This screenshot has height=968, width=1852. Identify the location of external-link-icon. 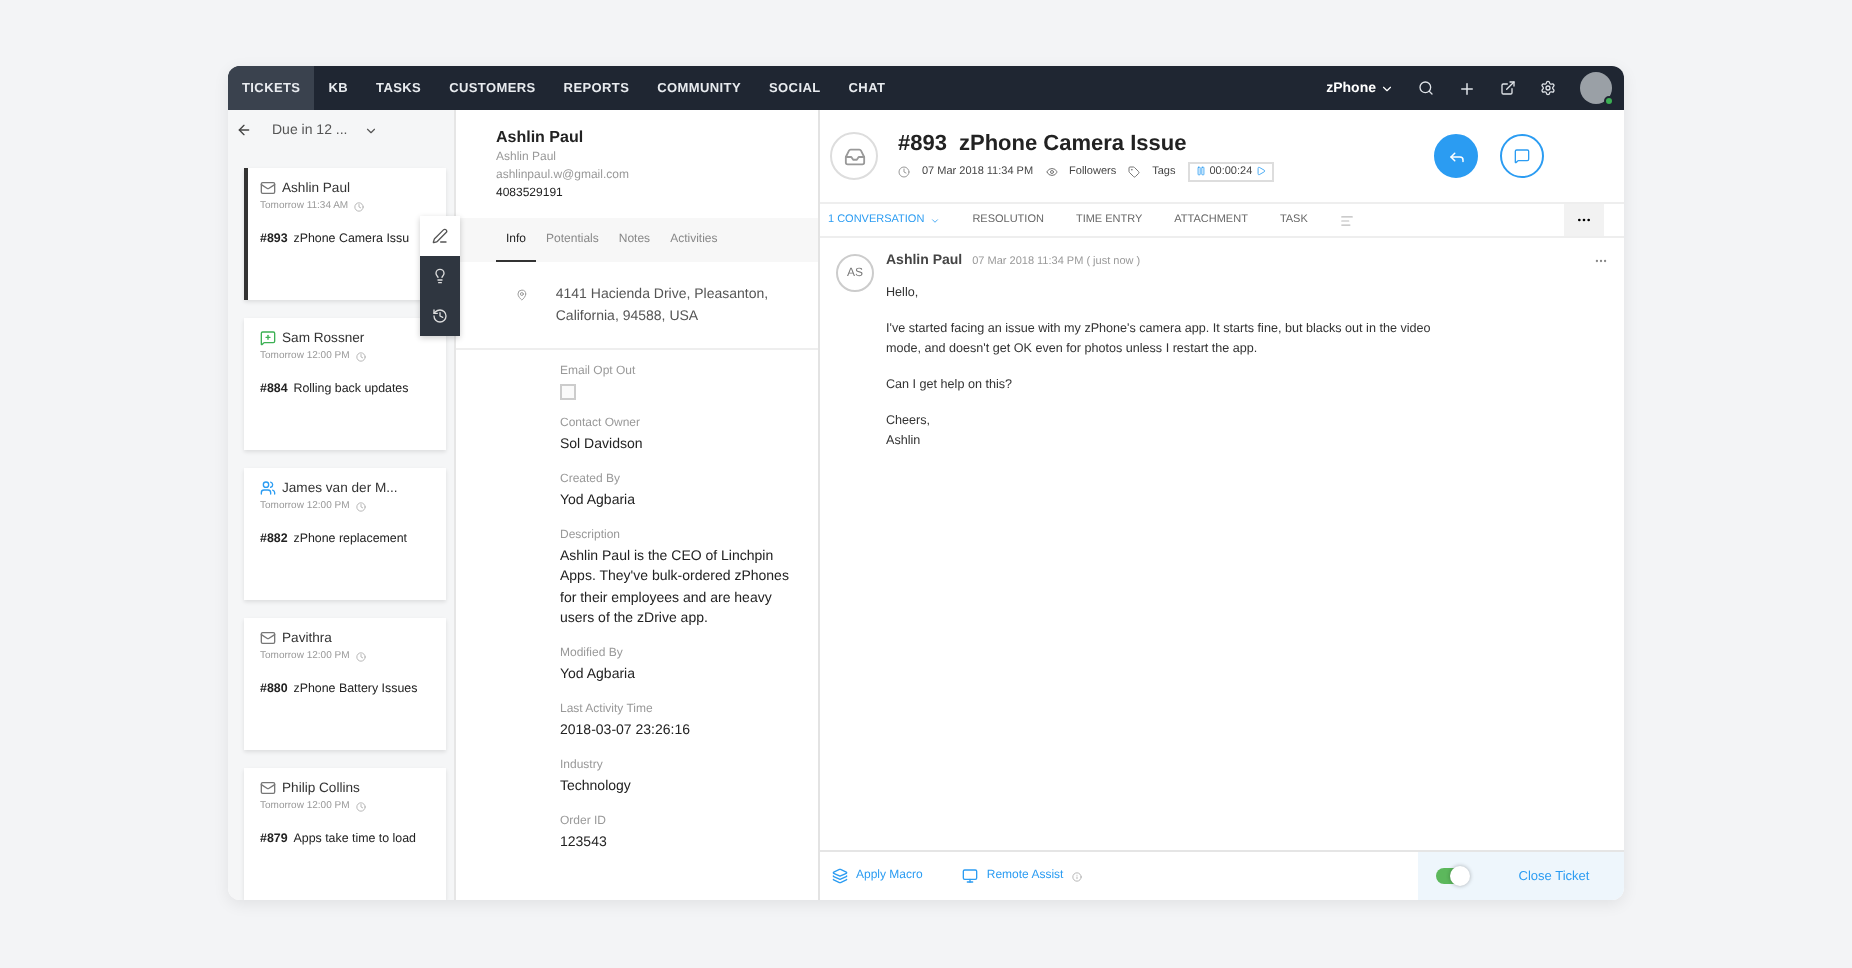
(1508, 88).